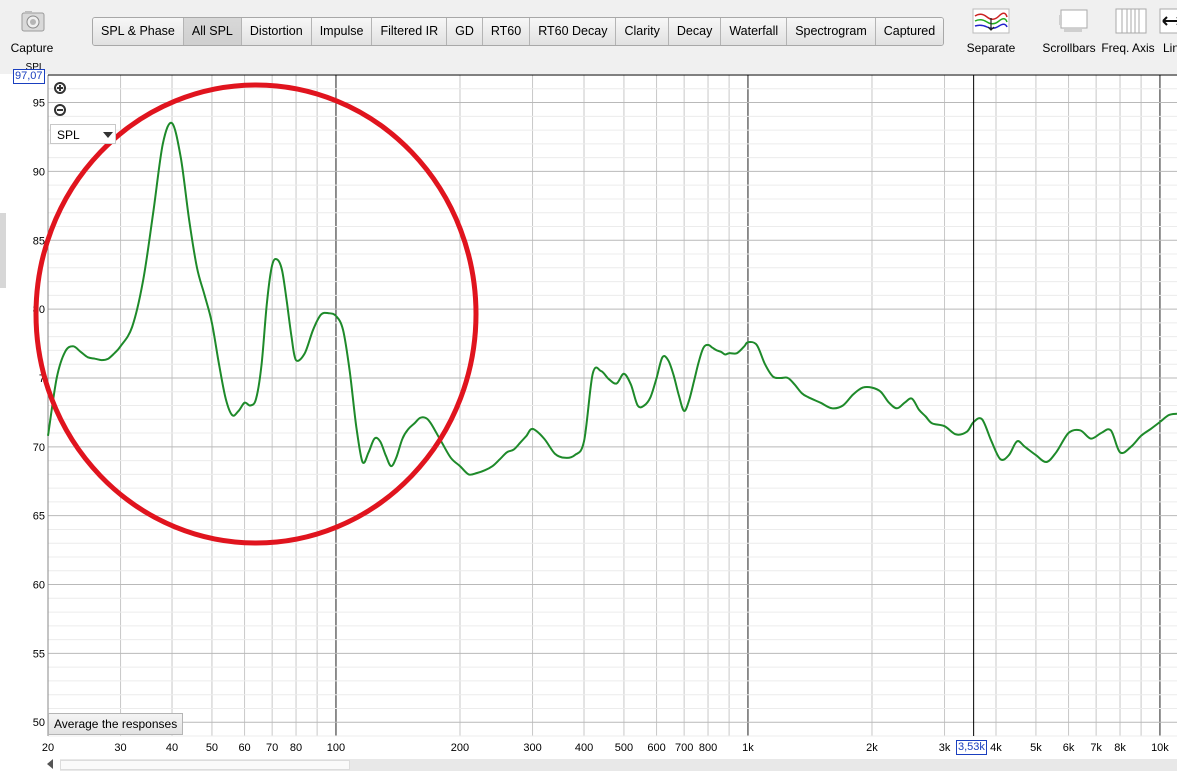 Image resolution: width=1177 pixels, height=772 pixels. I want to click on x-tick-label: 100, so click(336, 748).